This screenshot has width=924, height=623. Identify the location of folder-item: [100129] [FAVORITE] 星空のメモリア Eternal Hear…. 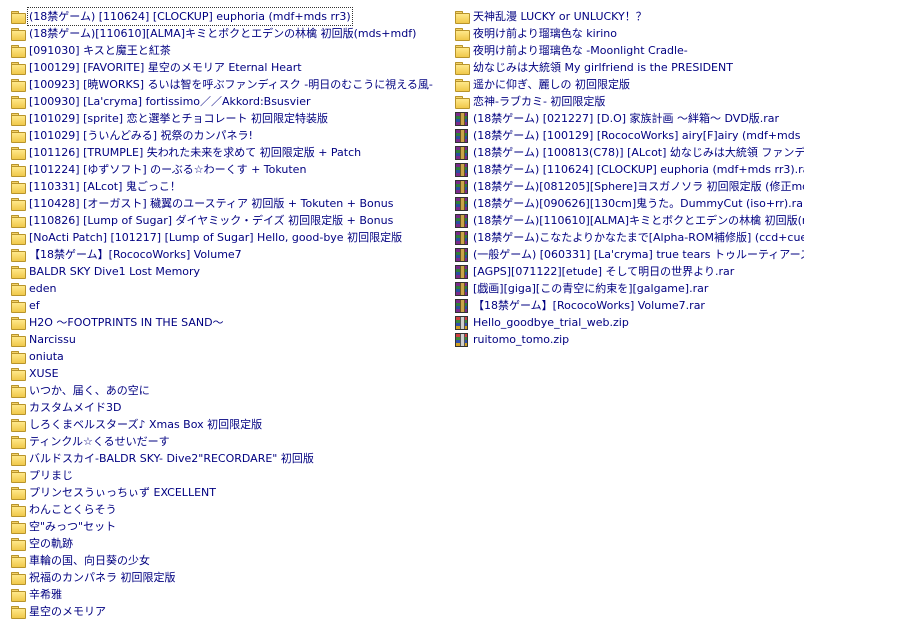
(230, 67).